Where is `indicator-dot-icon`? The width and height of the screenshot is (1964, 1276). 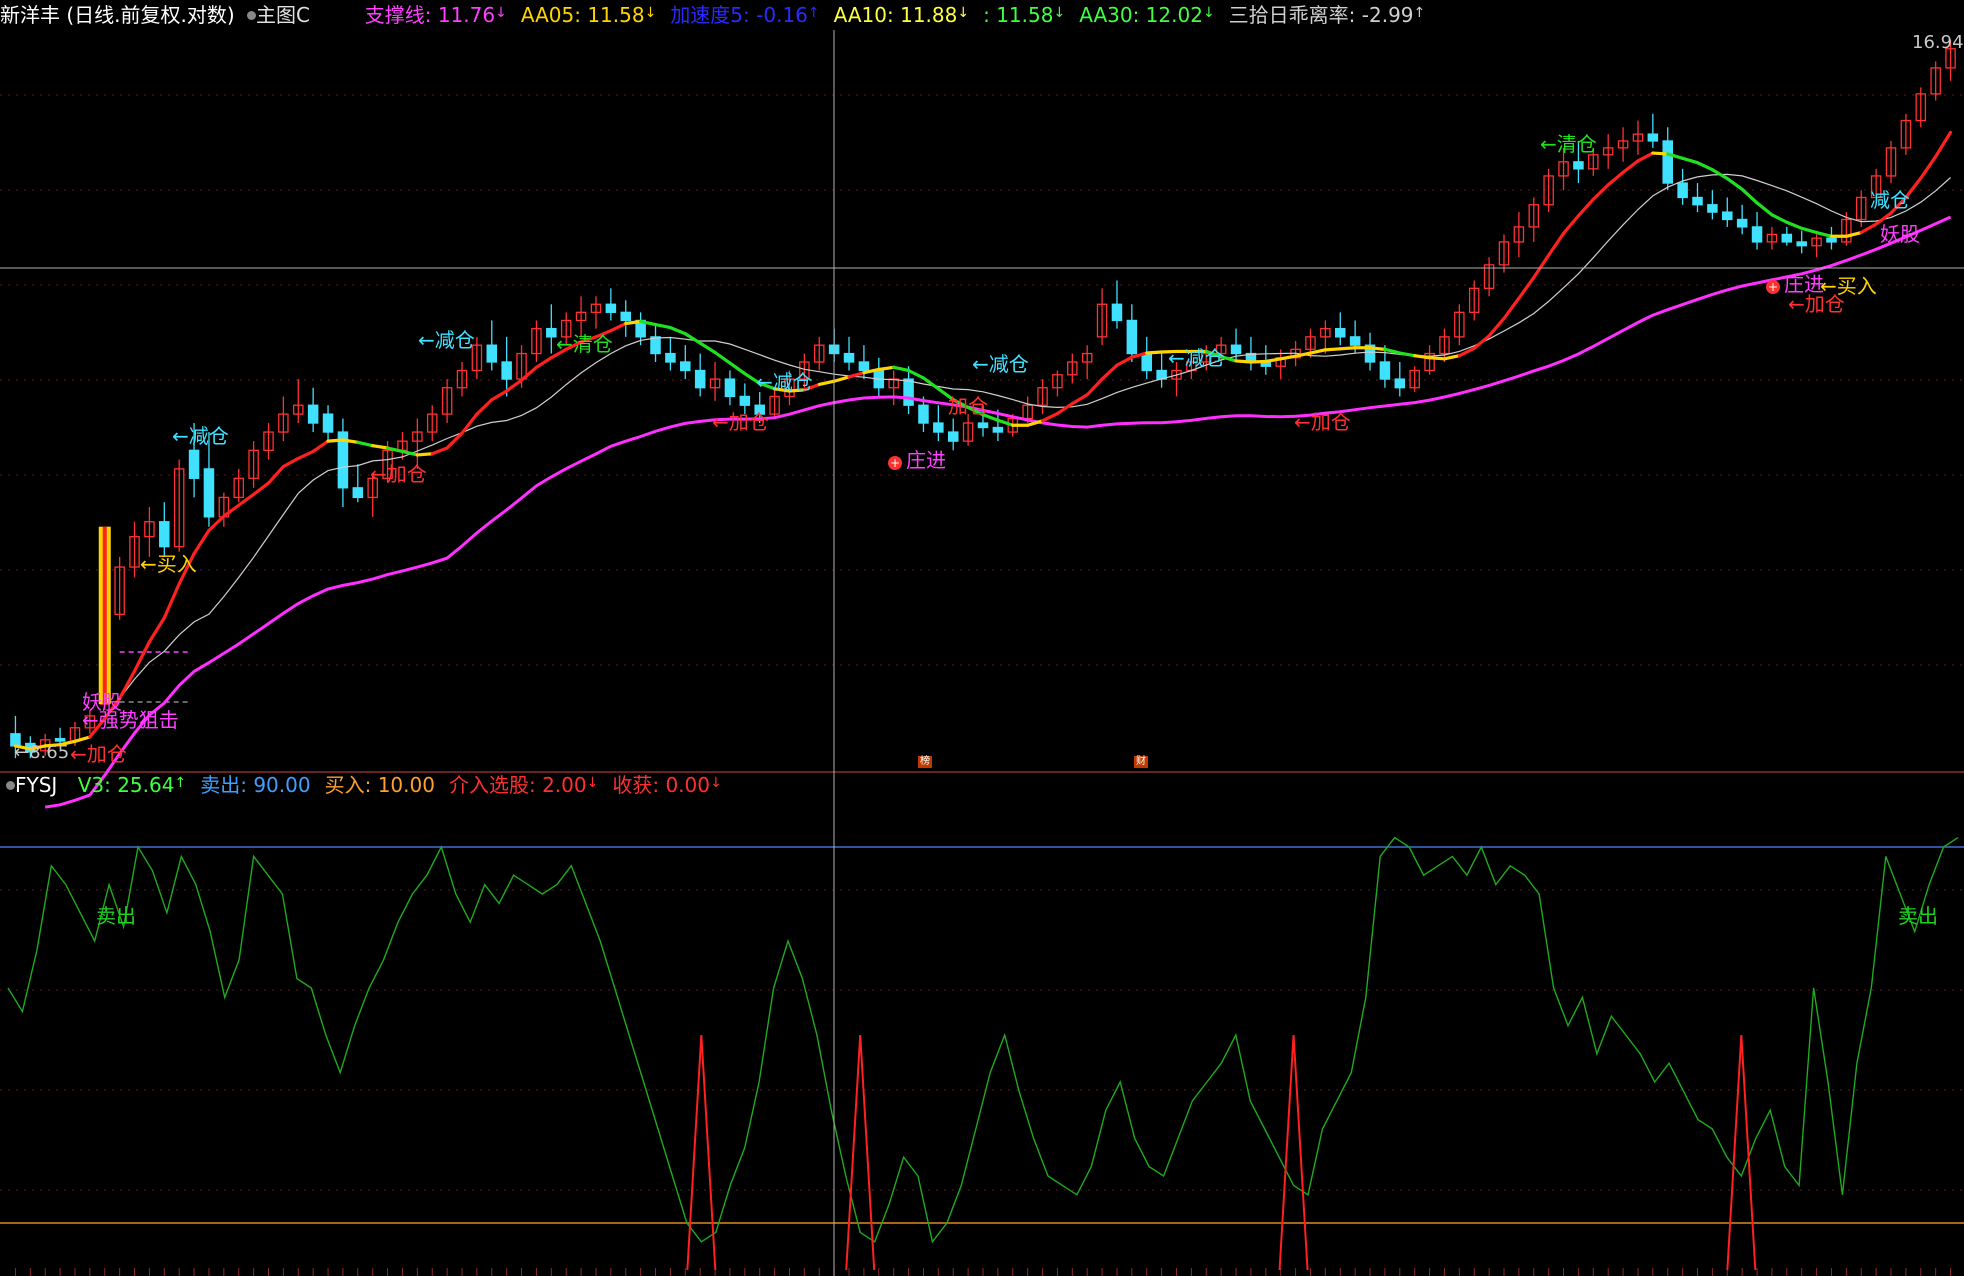
indicator-dot-icon is located at coordinates (10, 785).